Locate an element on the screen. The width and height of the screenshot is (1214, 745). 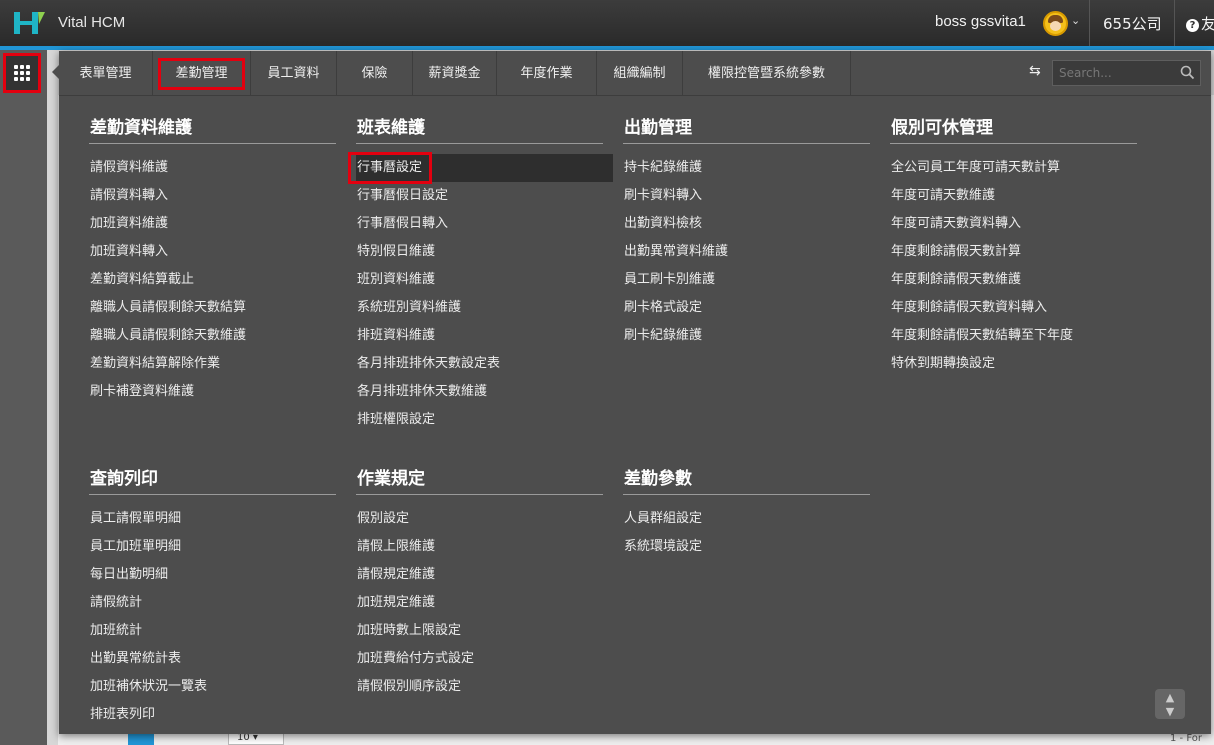
tab-annual: 年度作業 is located at coordinates (547, 73).